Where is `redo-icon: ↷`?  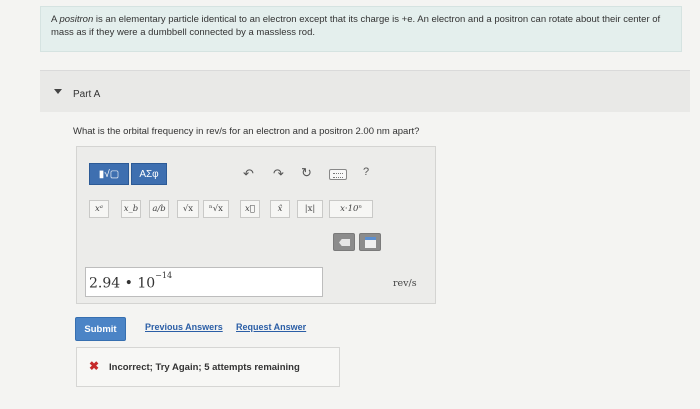
redo-icon: ↷ is located at coordinates (278, 174).